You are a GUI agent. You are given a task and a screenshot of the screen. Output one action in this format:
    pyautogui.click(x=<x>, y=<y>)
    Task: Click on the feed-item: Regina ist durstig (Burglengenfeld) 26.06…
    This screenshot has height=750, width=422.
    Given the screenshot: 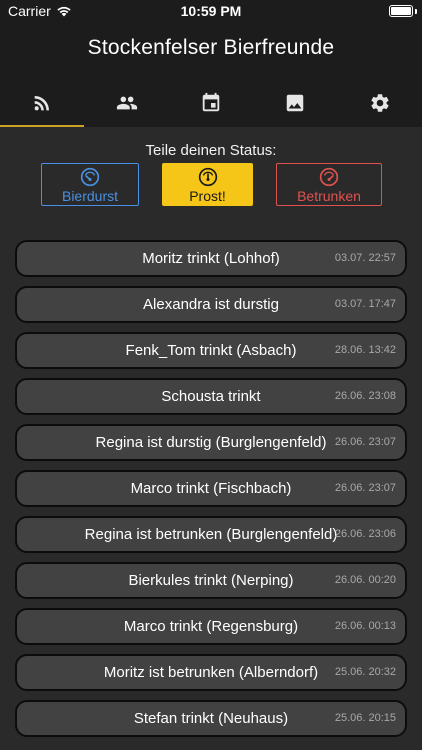 What is the action you would take?
    pyautogui.click(x=211, y=442)
    